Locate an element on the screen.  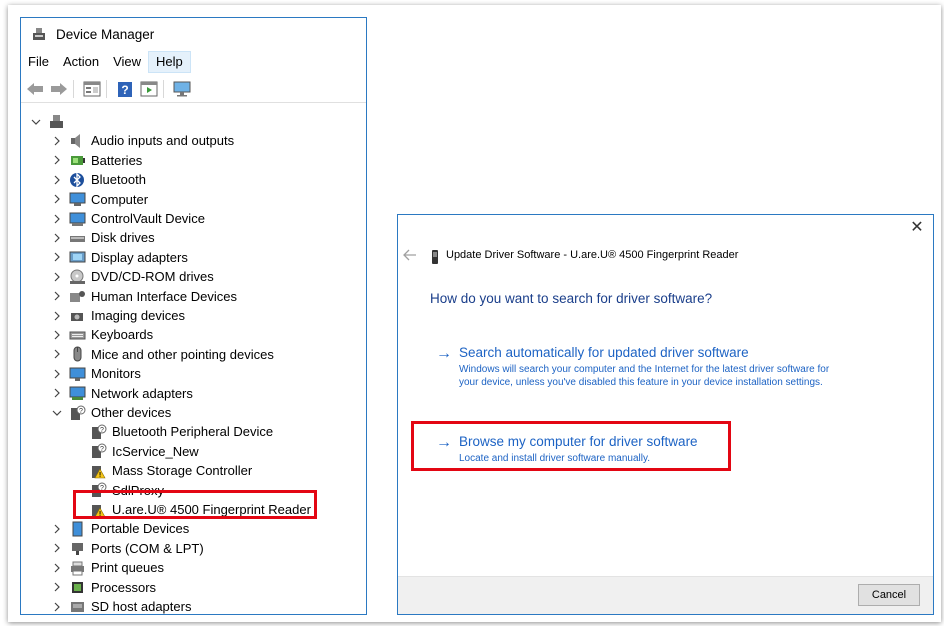
tree-item: Portable Devices is located at coordinates (120, 528).